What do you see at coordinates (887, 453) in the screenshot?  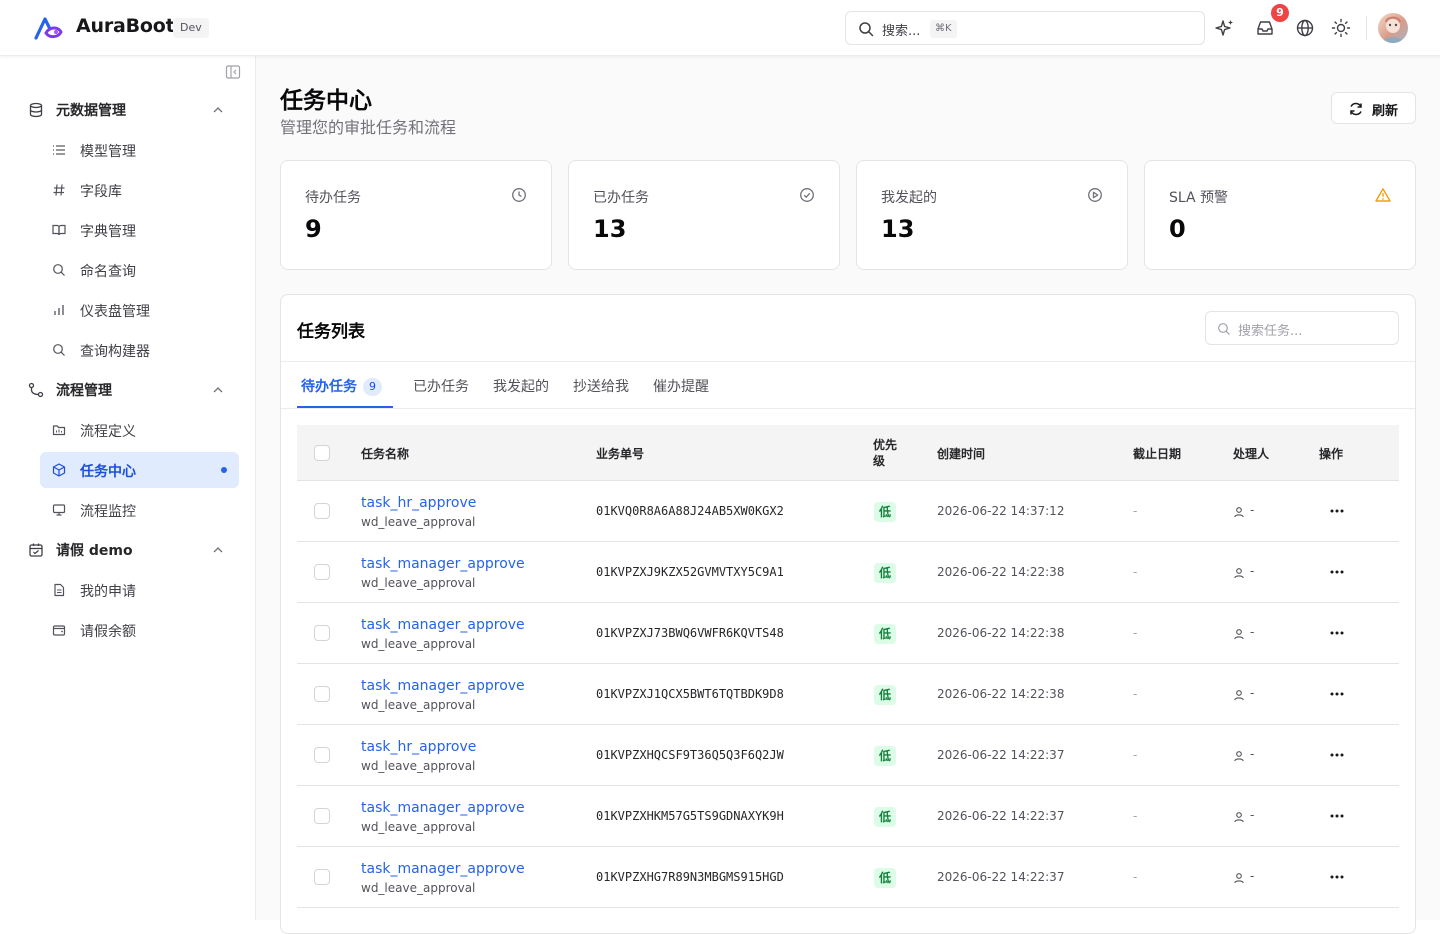 I see `column-header-priority: 优先级` at bounding box center [887, 453].